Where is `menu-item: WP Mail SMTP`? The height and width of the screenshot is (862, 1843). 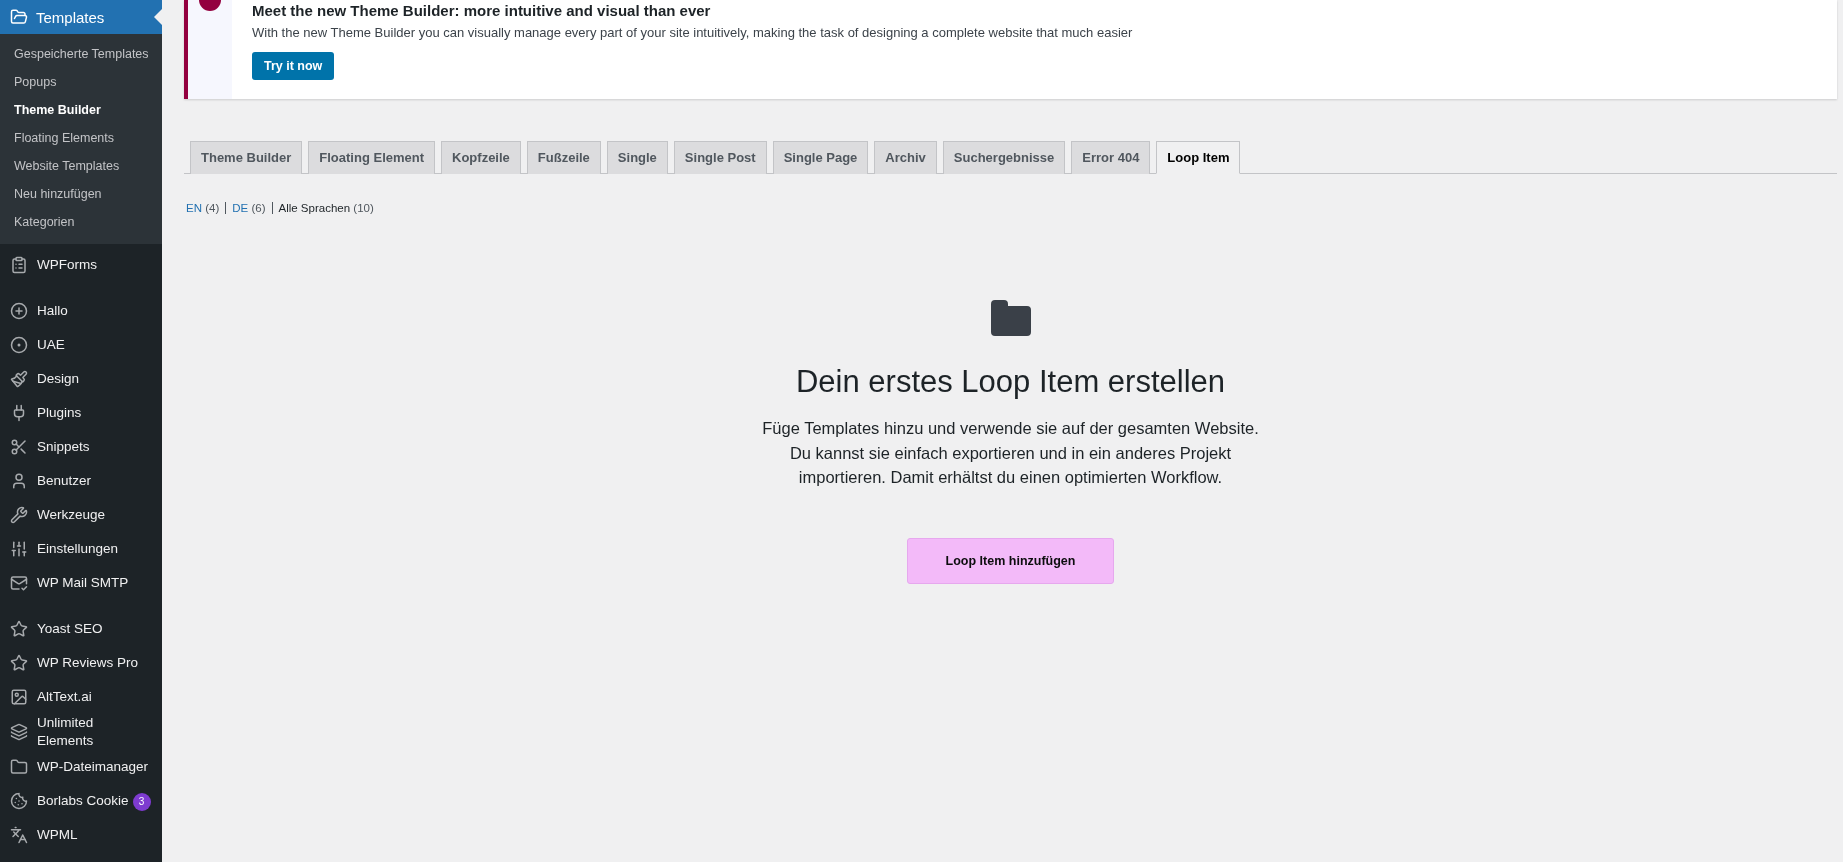
menu-item: WP Mail SMTP is located at coordinates (81, 583).